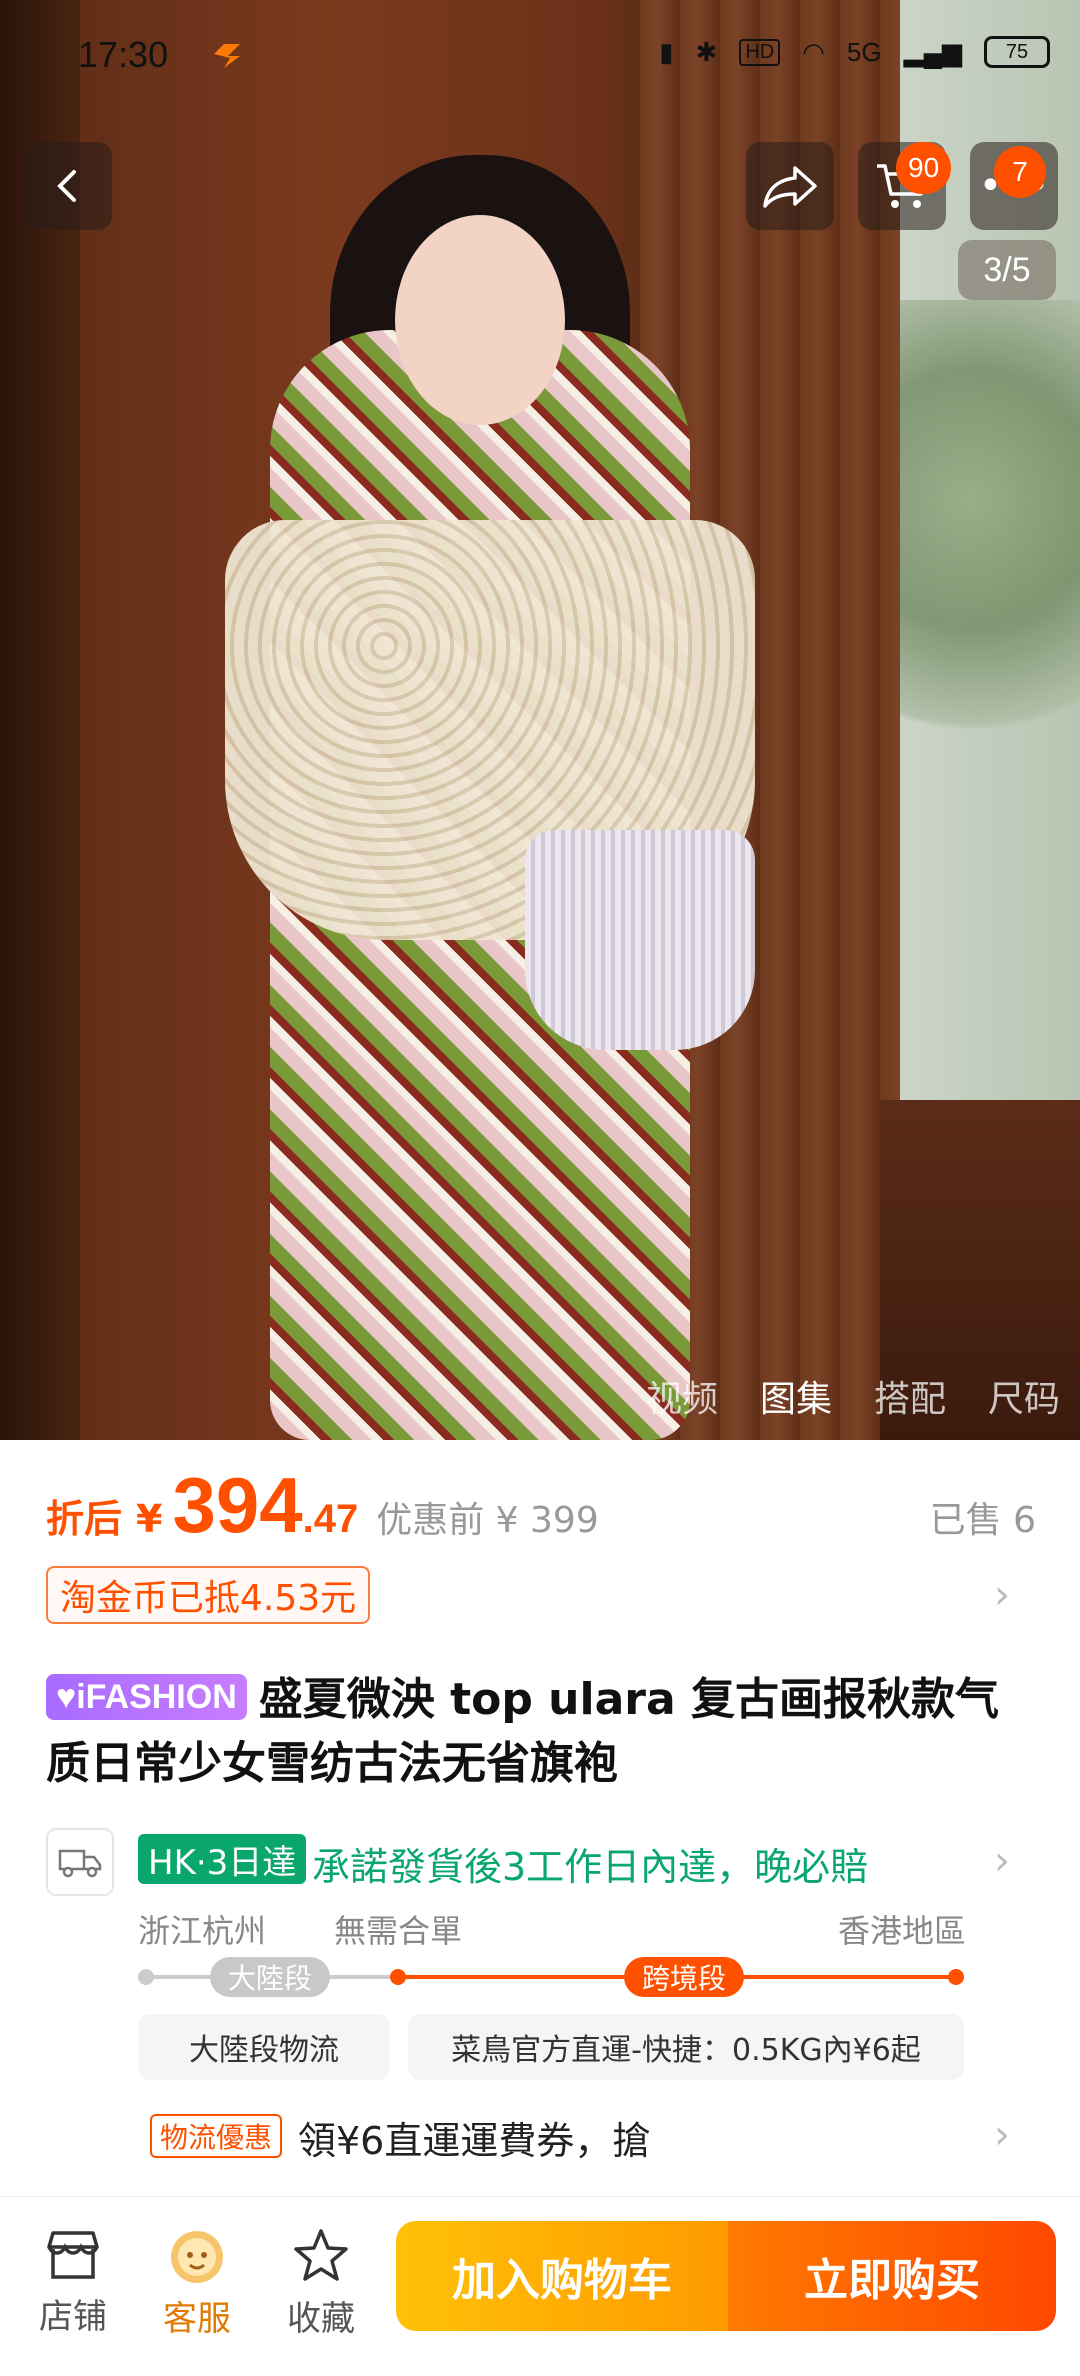 This screenshot has width=1080, height=2376. Describe the element at coordinates (202, 1931) in the screenshot. I see `origin-location: 浙江杭州` at that location.